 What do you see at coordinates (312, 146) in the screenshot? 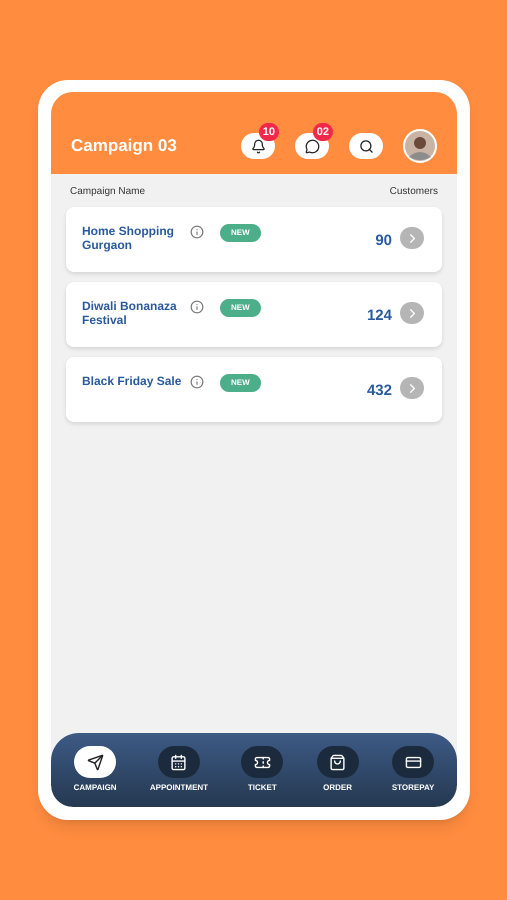
I see `chat-icon` at bounding box center [312, 146].